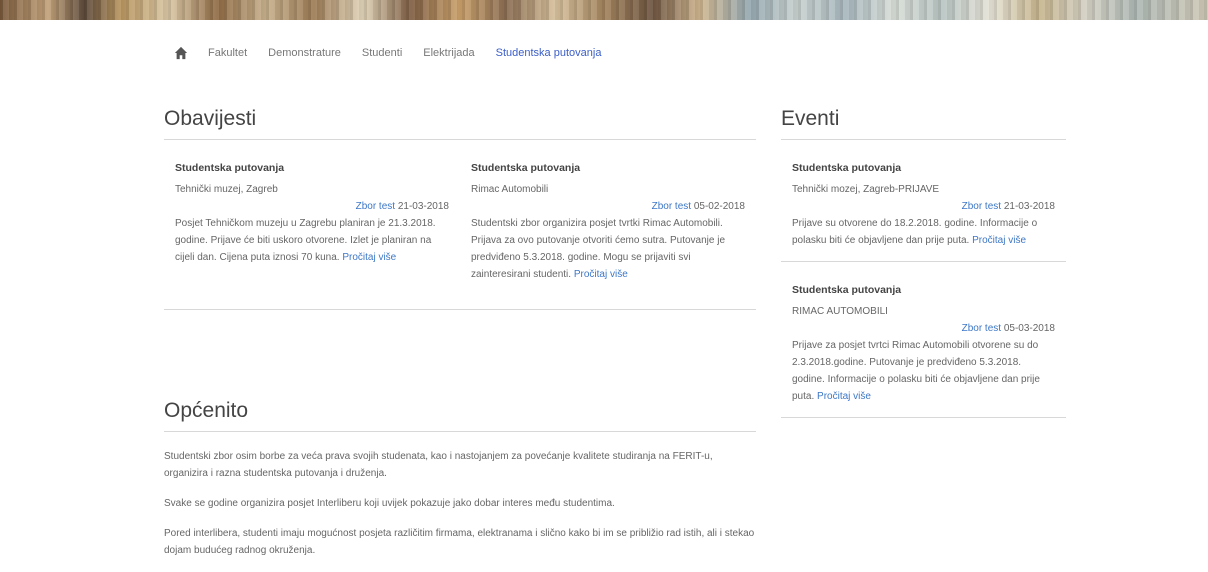 The height and width of the screenshot is (572, 1208). Describe the element at coordinates (1029, 206) in the screenshot. I see `event-date: 21-03-2018` at that location.